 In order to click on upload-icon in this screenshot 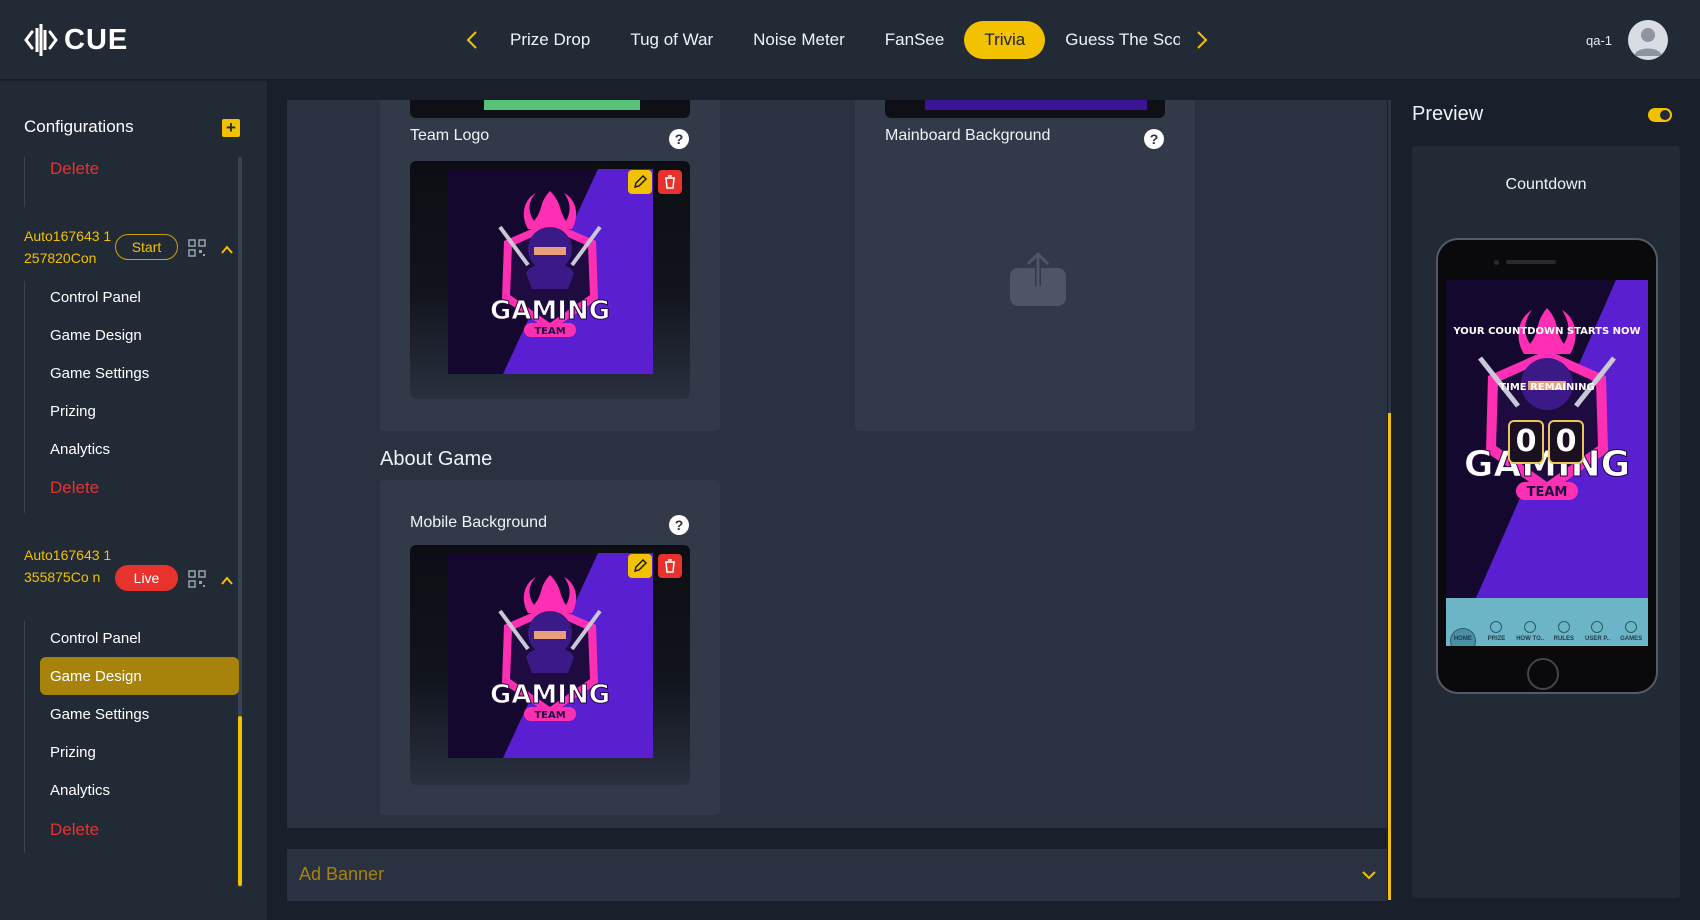, I will do `click(1038, 278)`.